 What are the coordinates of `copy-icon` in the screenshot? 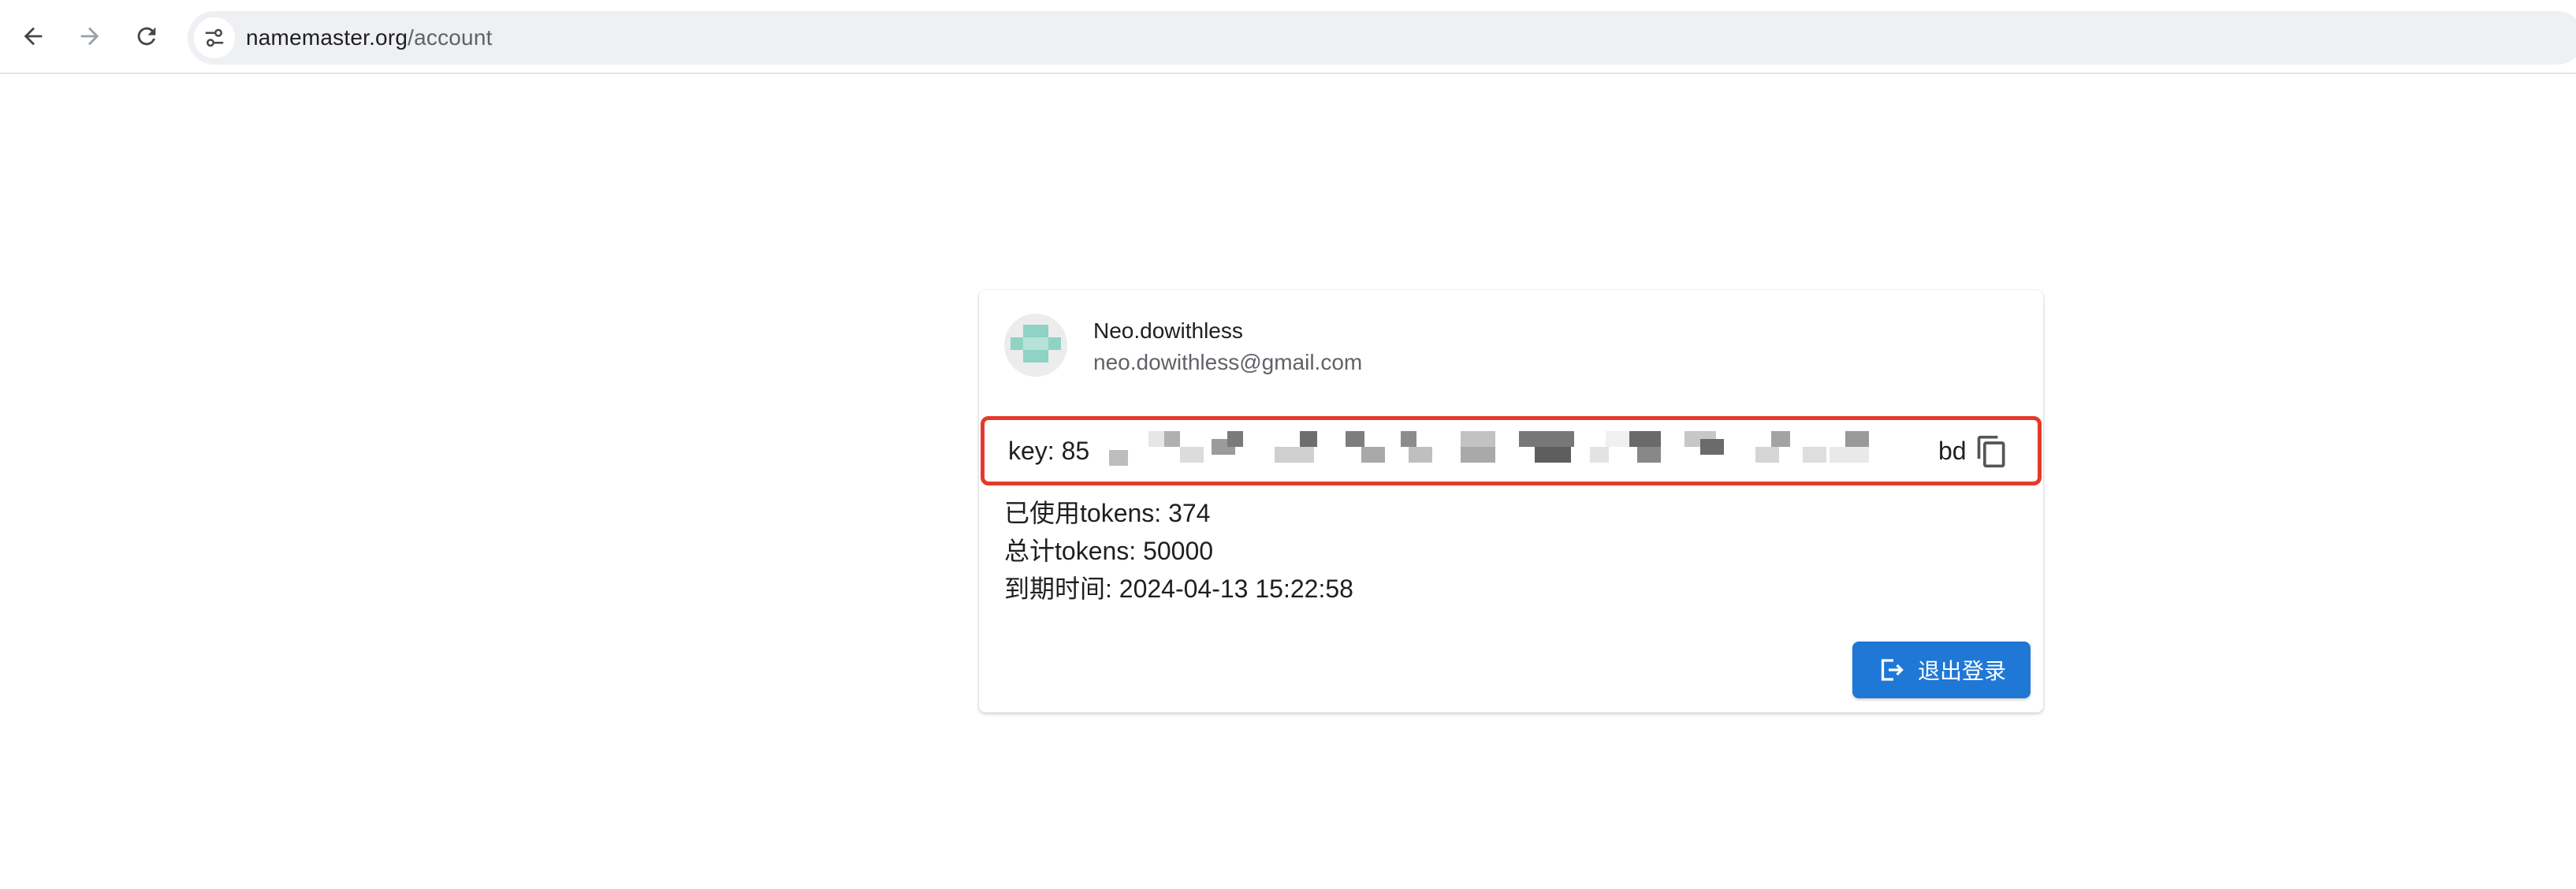 It's located at (1991, 452).